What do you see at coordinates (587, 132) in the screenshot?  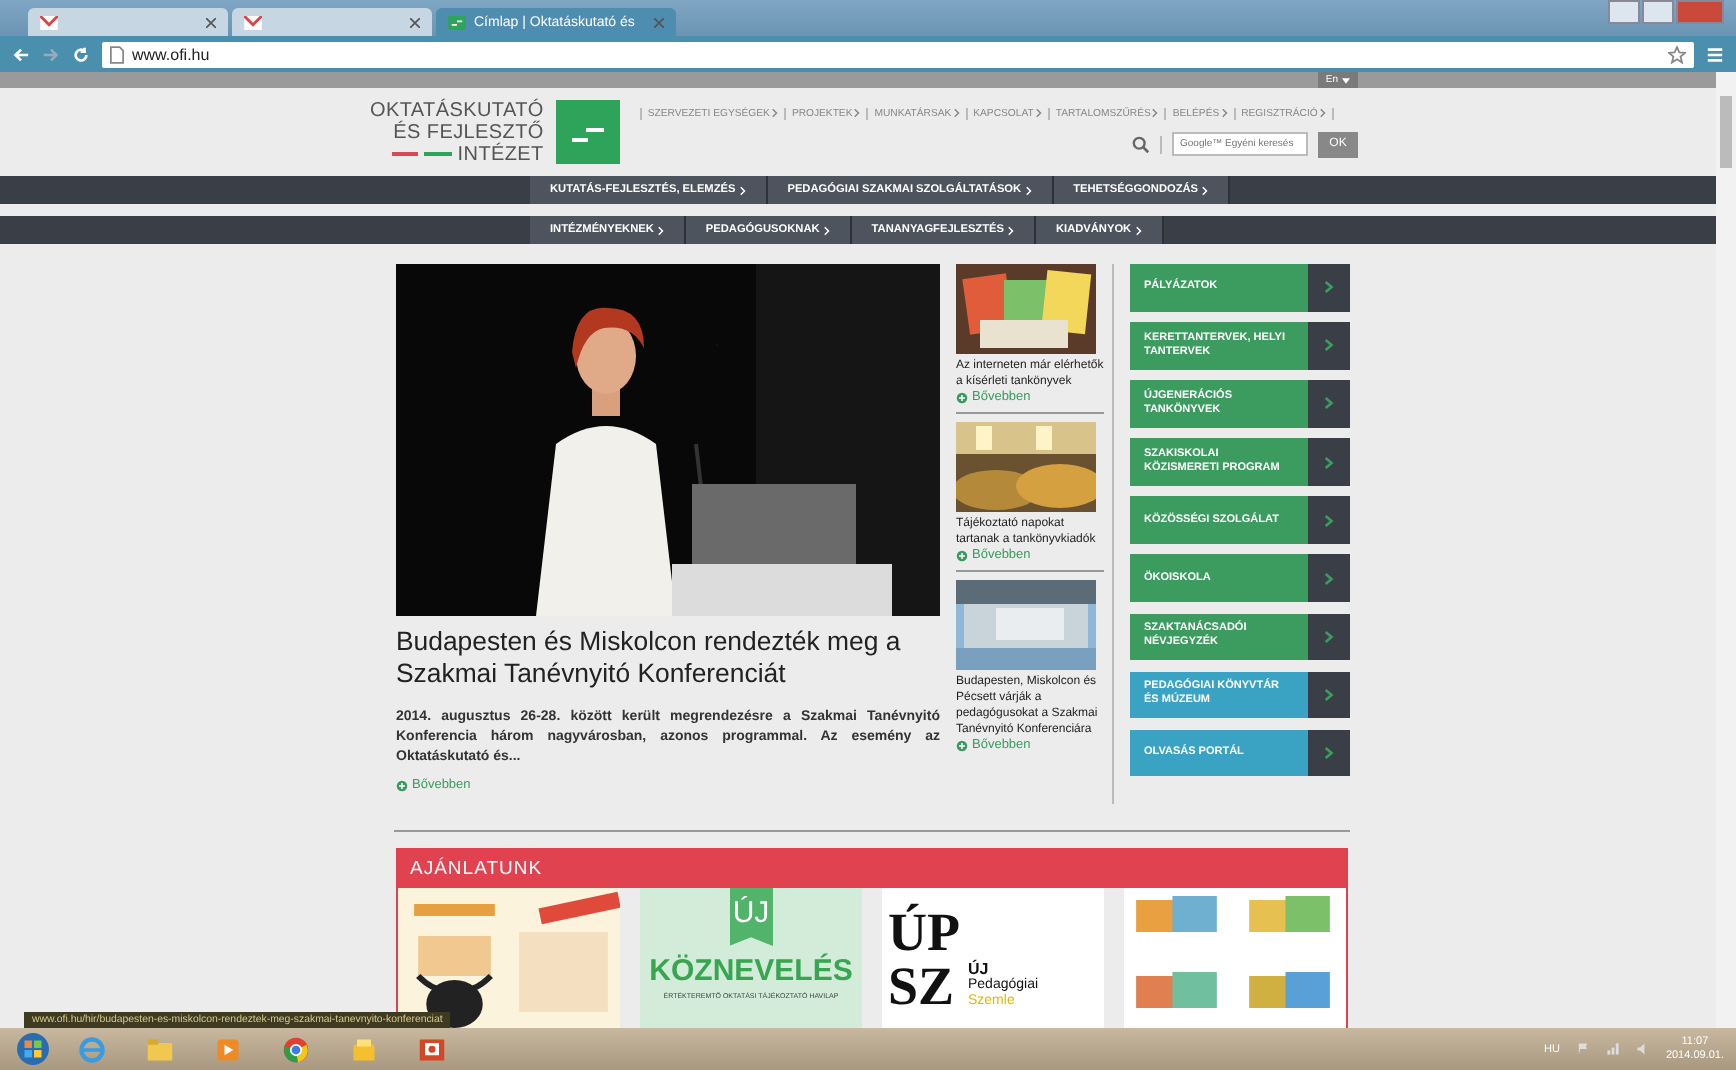 I see `logo-icon` at bounding box center [587, 132].